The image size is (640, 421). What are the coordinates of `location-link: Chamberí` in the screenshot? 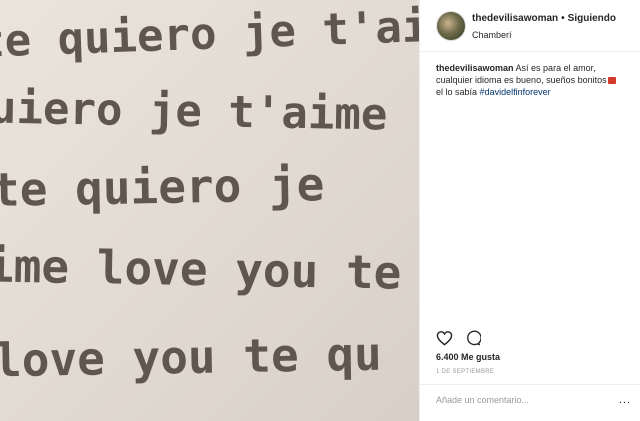 It's located at (492, 35).